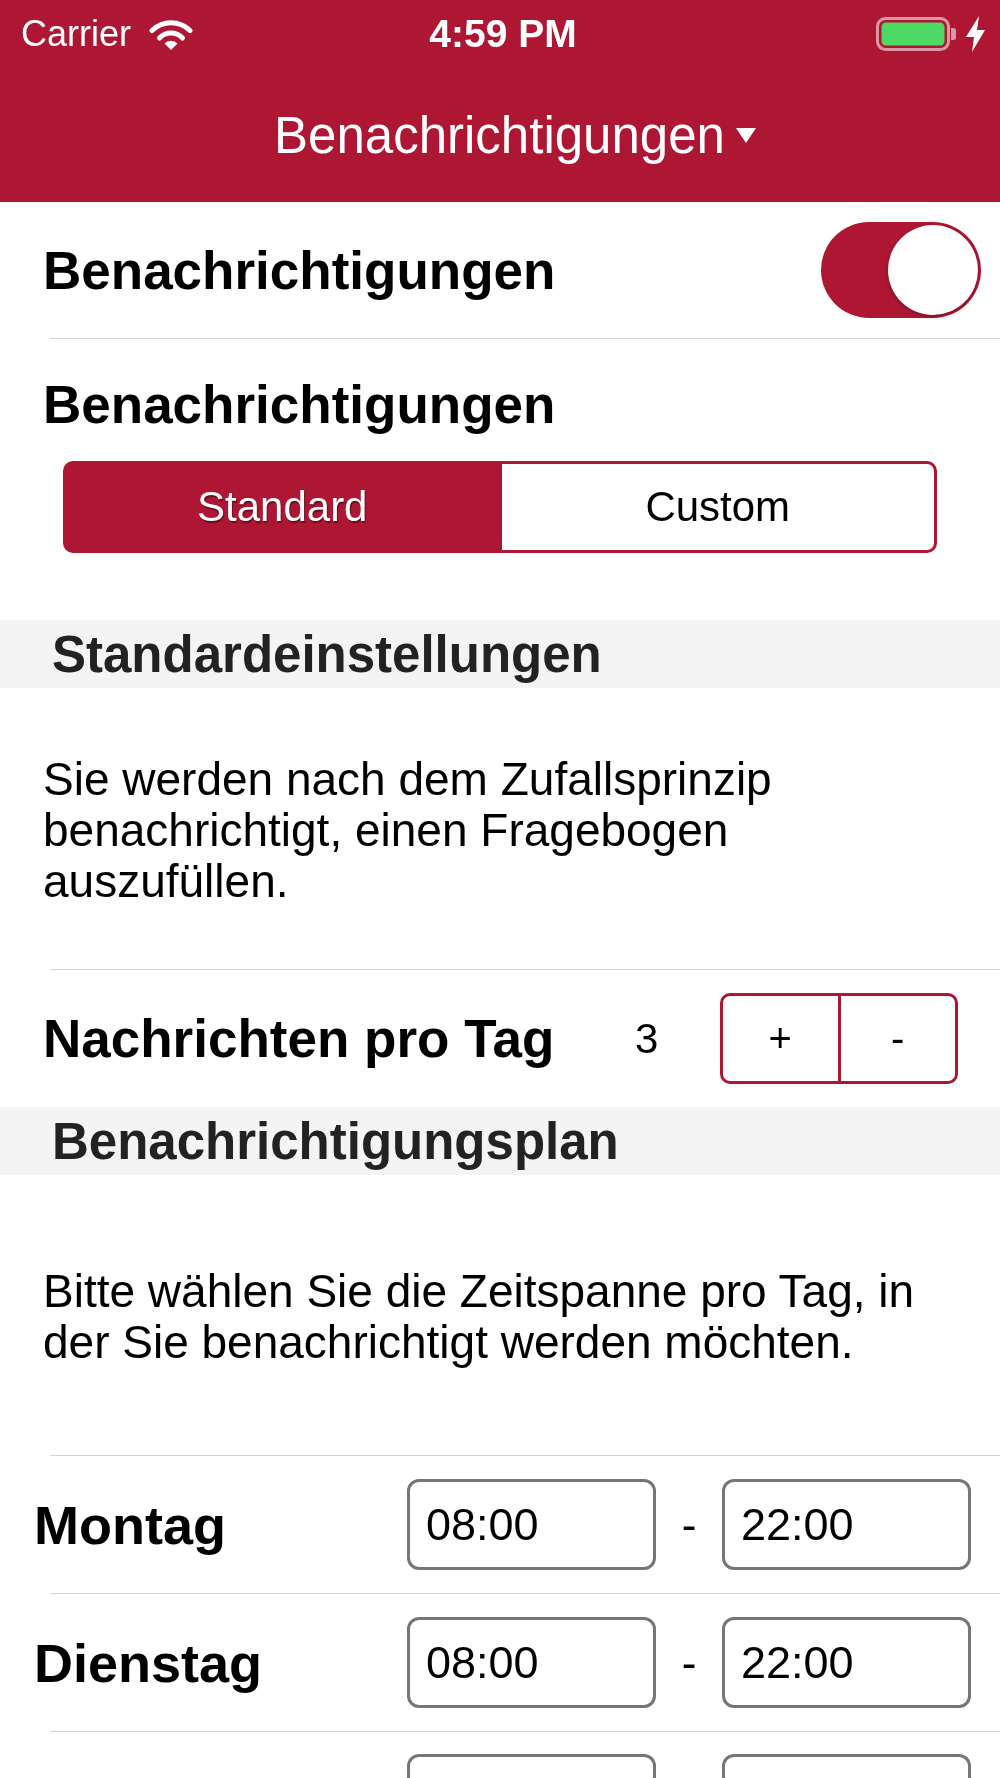 This screenshot has width=1000, height=1778. Describe the element at coordinates (503, 34) in the screenshot. I see `status-time: 4:59 PM` at that location.